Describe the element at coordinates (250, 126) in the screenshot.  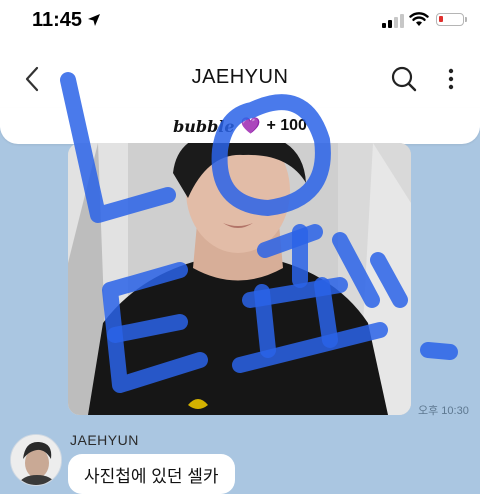
I see `purple-heart-icon: 💜` at that location.